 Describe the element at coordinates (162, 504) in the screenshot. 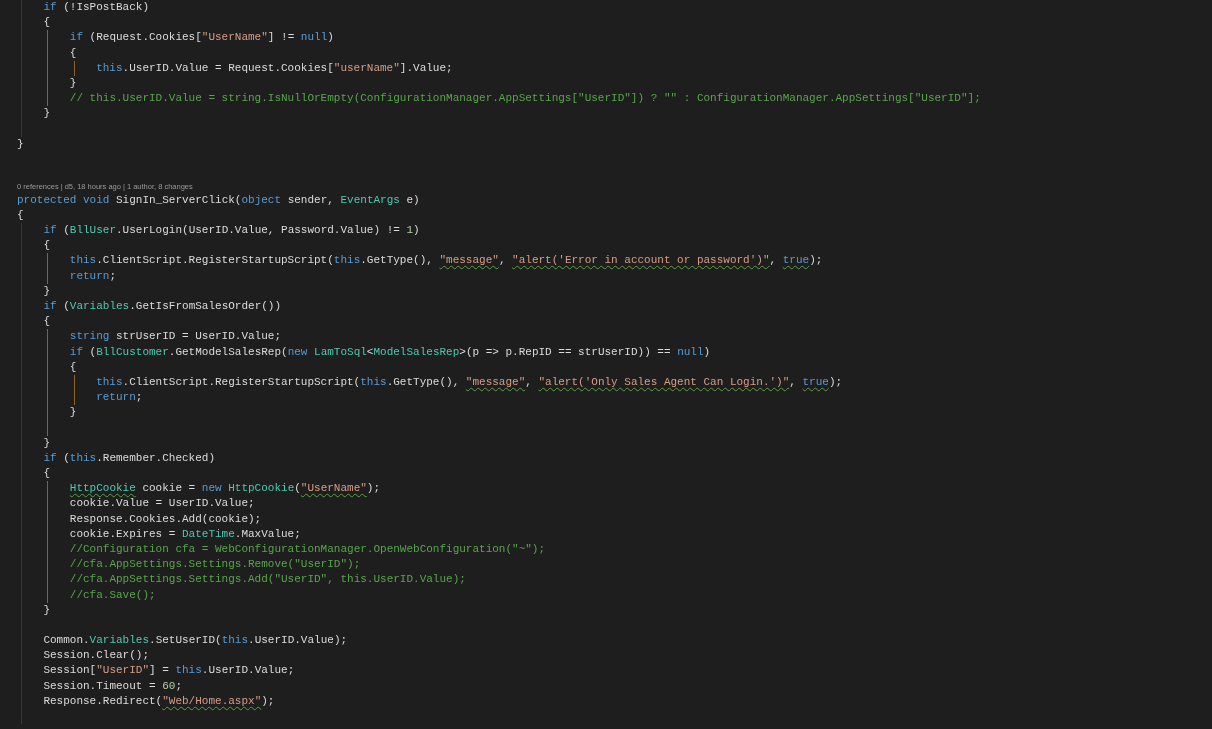

I see `code-line: cookie.Value = UserID.Value;` at that location.